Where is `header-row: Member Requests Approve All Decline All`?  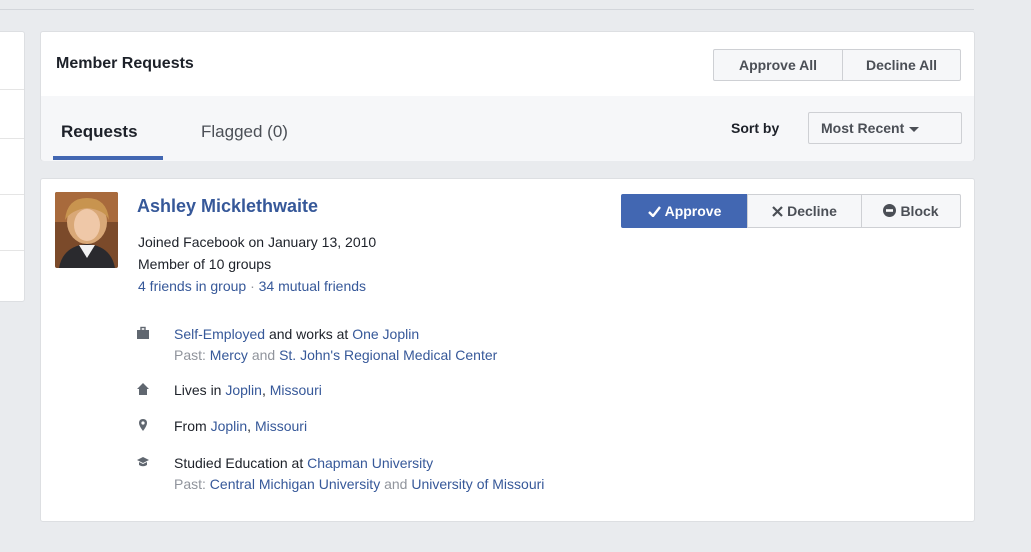 header-row: Member Requests Approve All Decline All is located at coordinates (507, 64).